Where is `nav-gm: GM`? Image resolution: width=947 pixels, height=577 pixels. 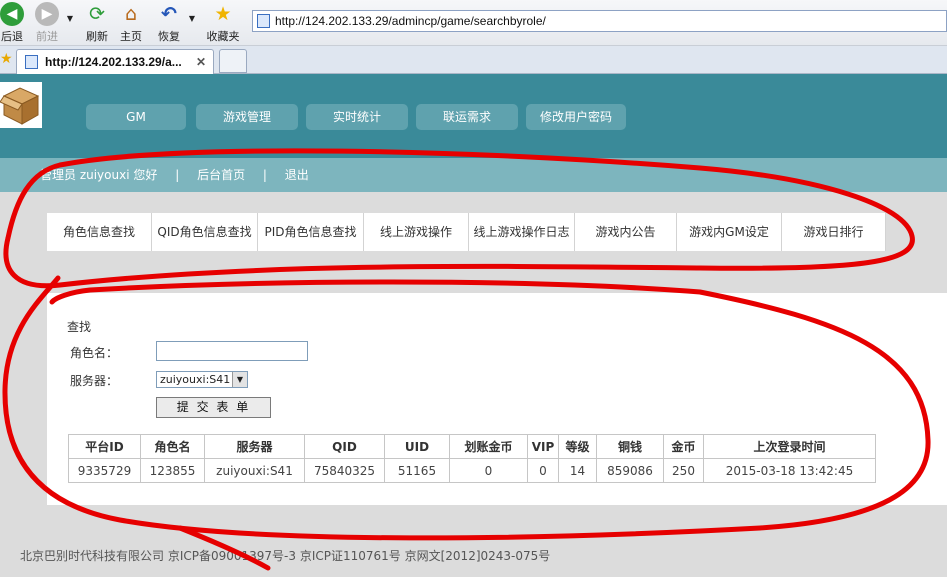
nav-gm: GM is located at coordinates (136, 117).